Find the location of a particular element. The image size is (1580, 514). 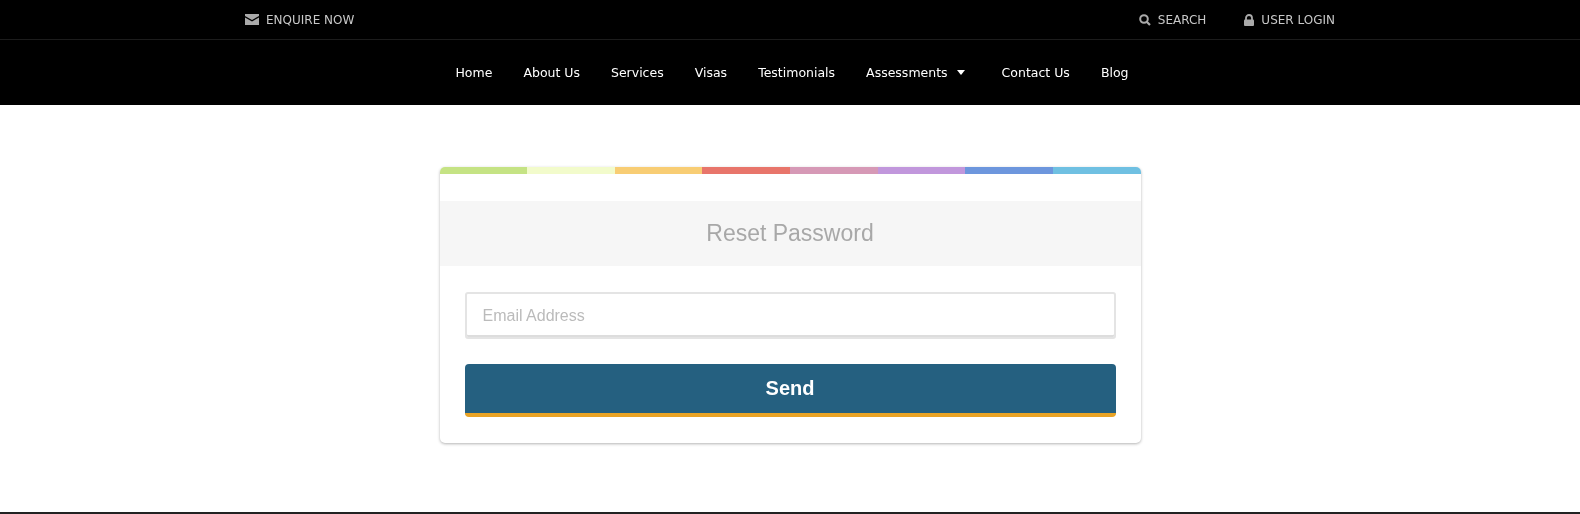

enquire-label: ENQUIRE NOW is located at coordinates (310, 19).